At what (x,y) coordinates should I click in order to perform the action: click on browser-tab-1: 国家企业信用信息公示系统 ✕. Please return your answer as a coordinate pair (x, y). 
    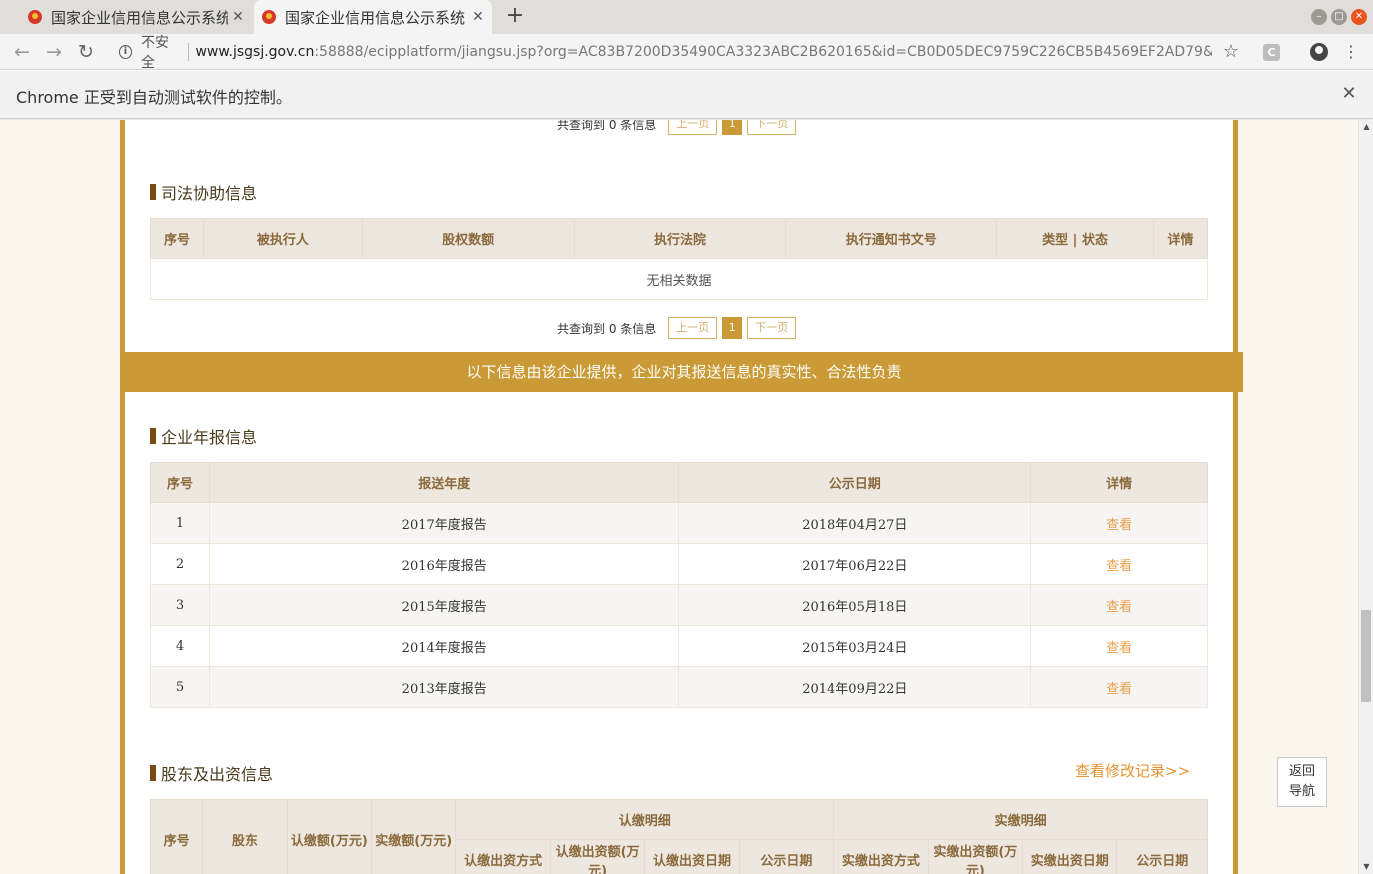
    Looking at the image, I should click on (136, 17).